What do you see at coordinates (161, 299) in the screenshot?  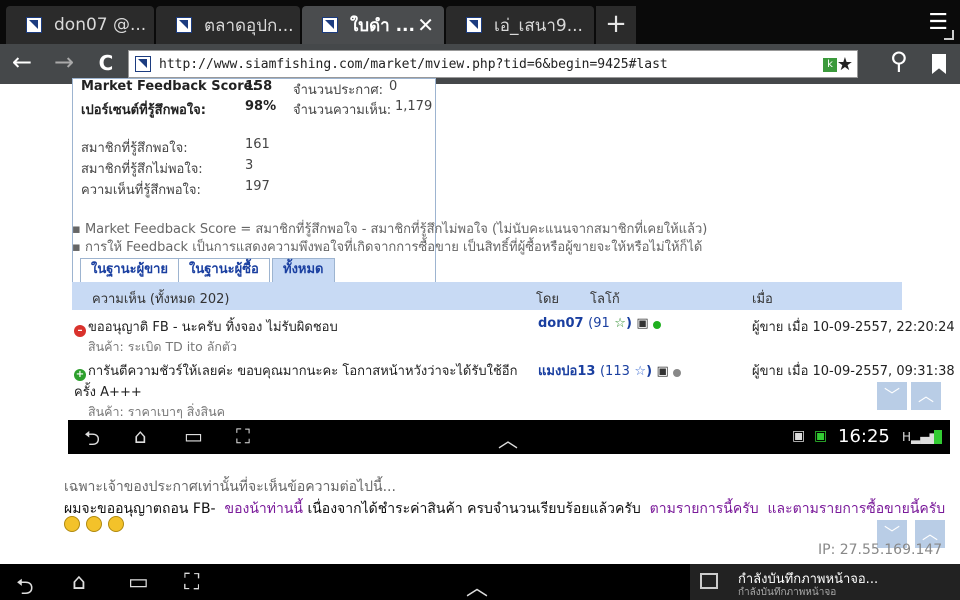 I see `col-comment: ความเห็น (ทั้งหมด 202)` at bounding box center [161, 299].